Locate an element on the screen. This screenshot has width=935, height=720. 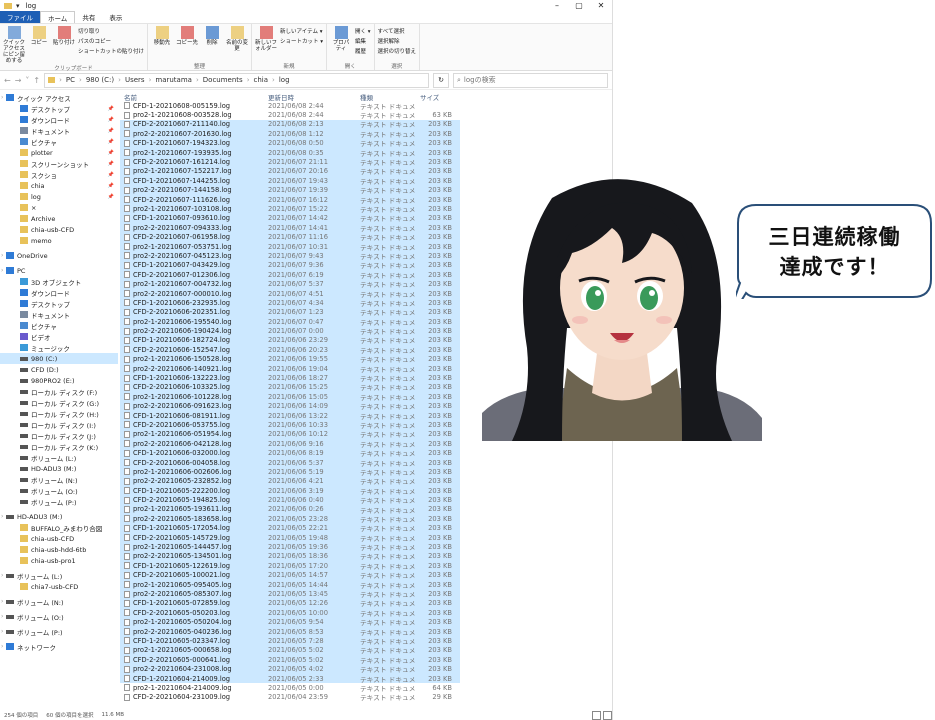
sidebar-item: スクショ 📌 is located at coordinates (59, 174).